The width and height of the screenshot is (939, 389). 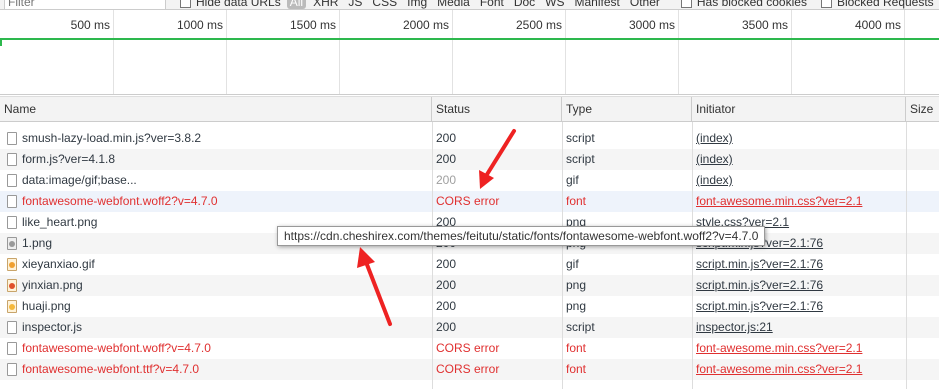 What do you see at coordinates (826, 4) in the screenshot?
I see `blocked-requests-checkbox` at bounding box center [826, 4].